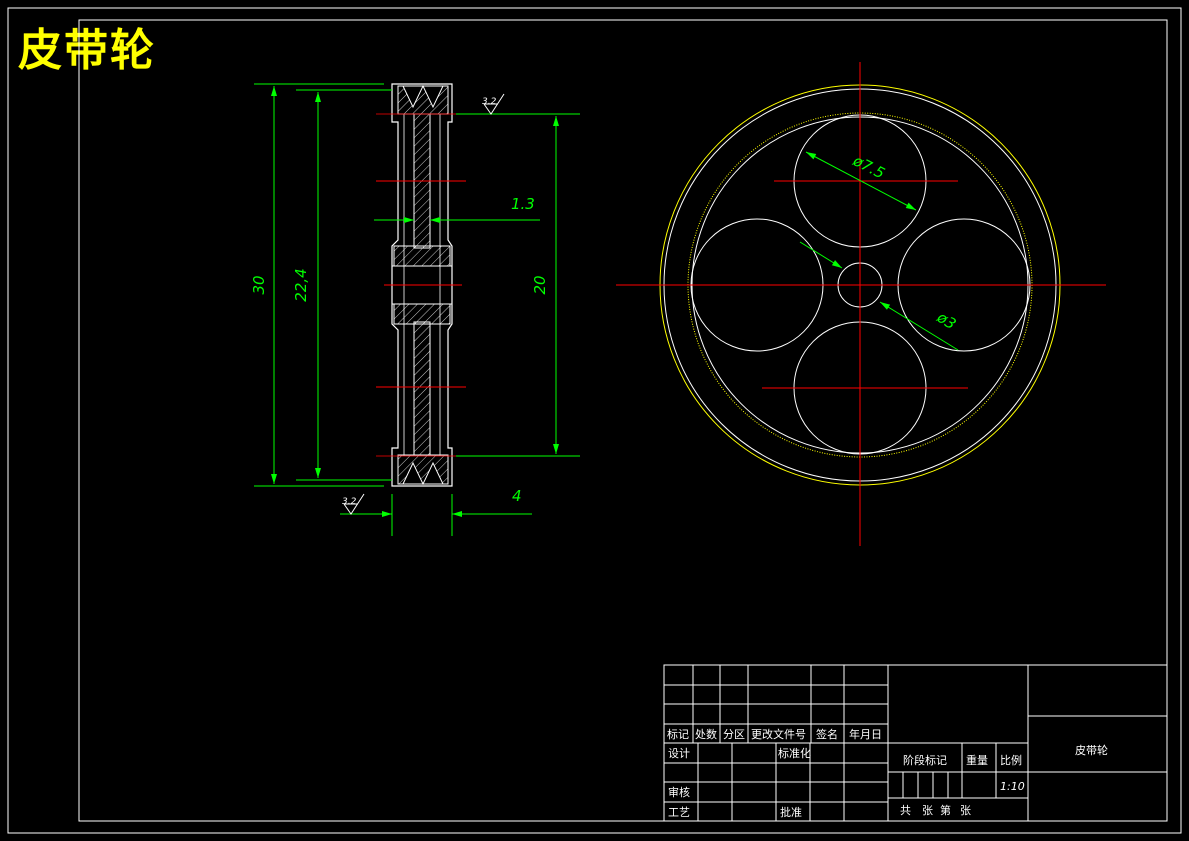 Image resolution: width=1189 pixels, height=841 pixels. What do you see at coordinates (422, 256) in the screenshot?
I see `hub-top-hatch` at bounding box center [422, 256].